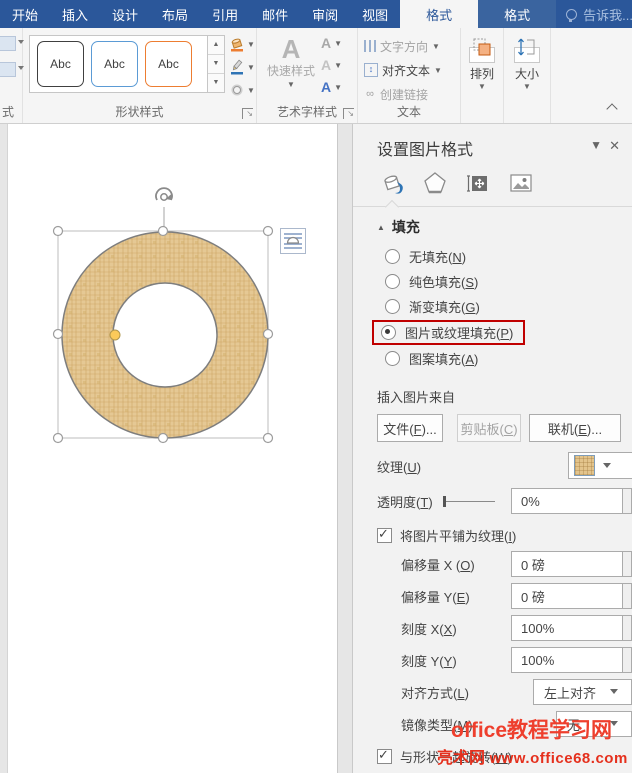 Image resolution: width=632 pixels, height=773 pixels. Describe the element at coordinates (582, 692) in the screenshot. I see `alignment-dropdown: 左上对齐` at that location.